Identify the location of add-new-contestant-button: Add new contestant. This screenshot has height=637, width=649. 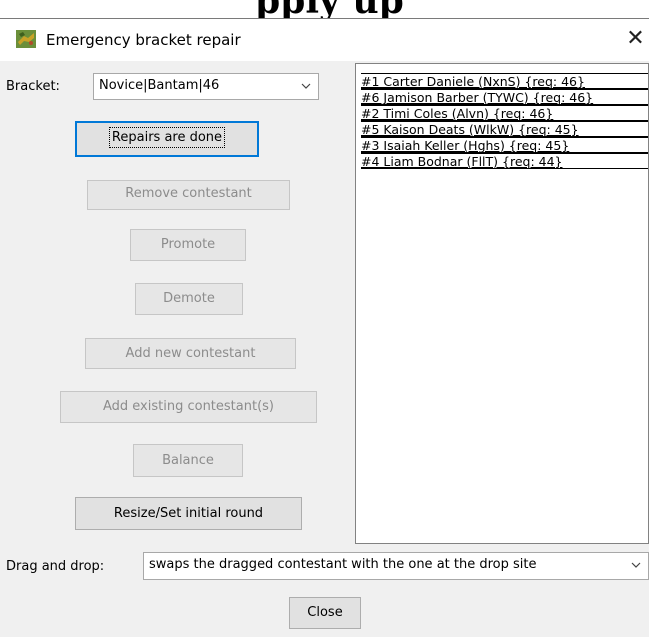
(190, 353).